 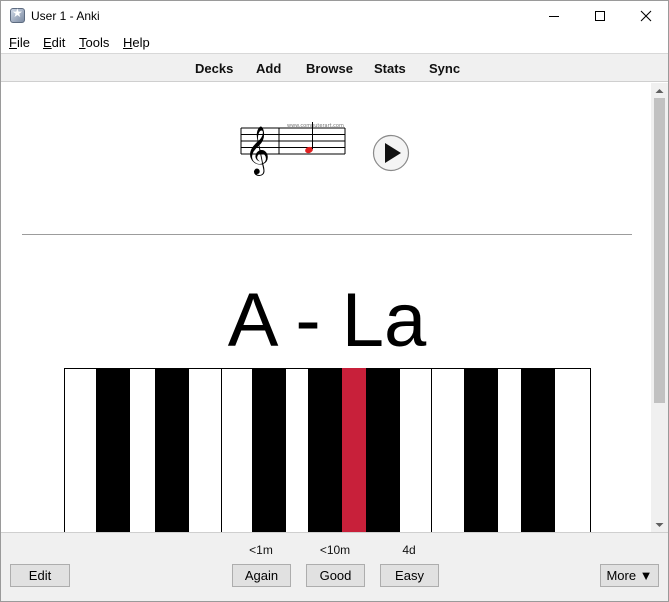 I want to click on again-interval: <1m, so click(x=261, y=550).